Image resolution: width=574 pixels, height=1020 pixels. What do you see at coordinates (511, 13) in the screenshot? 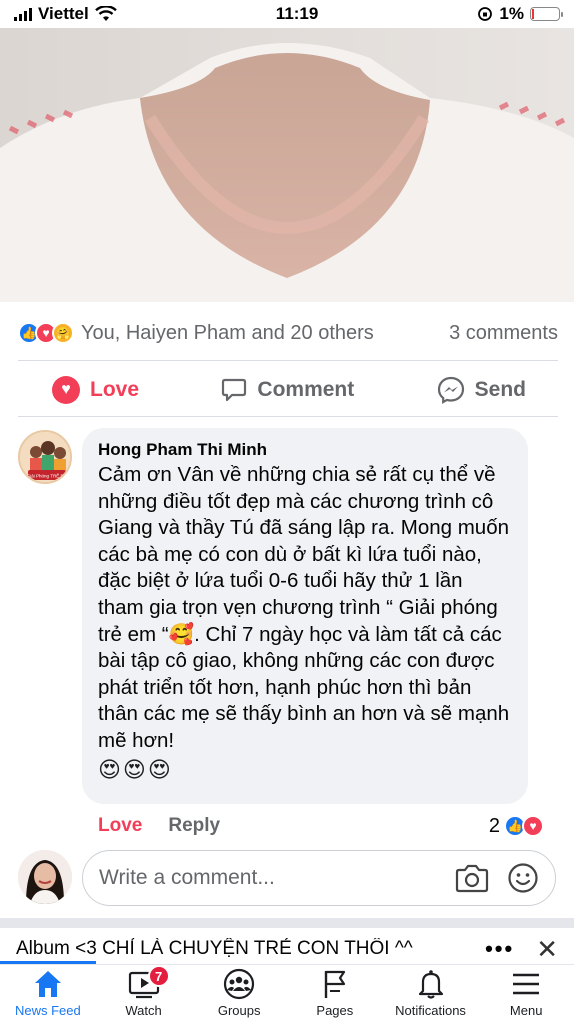
I see `battery-percent: 1%` at bounding box center [511, 13].